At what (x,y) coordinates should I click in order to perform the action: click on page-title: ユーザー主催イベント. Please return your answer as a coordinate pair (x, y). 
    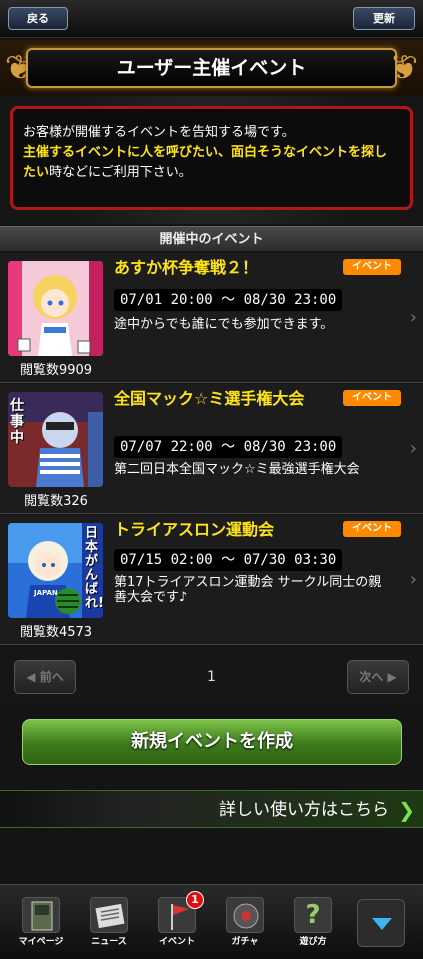
    Looking at the image, I should click on (211, 68).